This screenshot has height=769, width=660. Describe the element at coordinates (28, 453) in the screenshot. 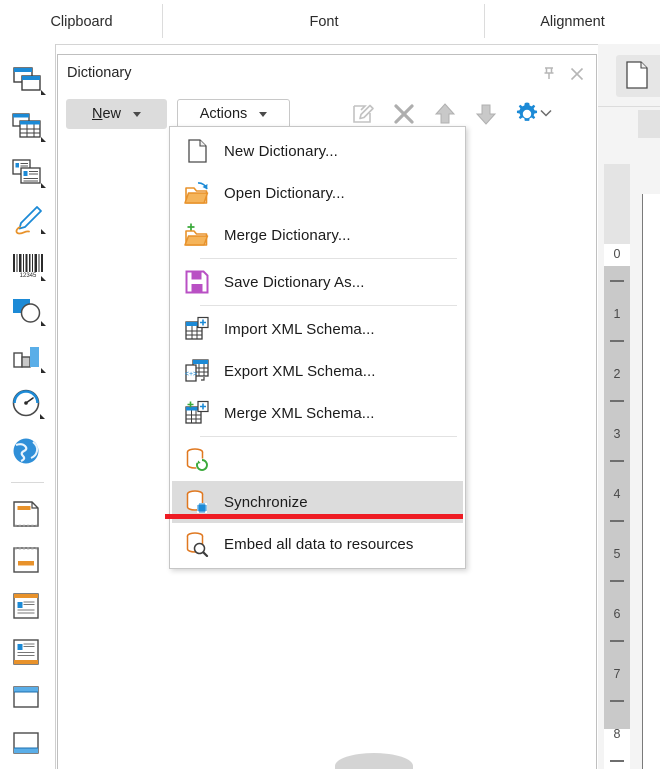

I see `sidebar-item-map` at that location.